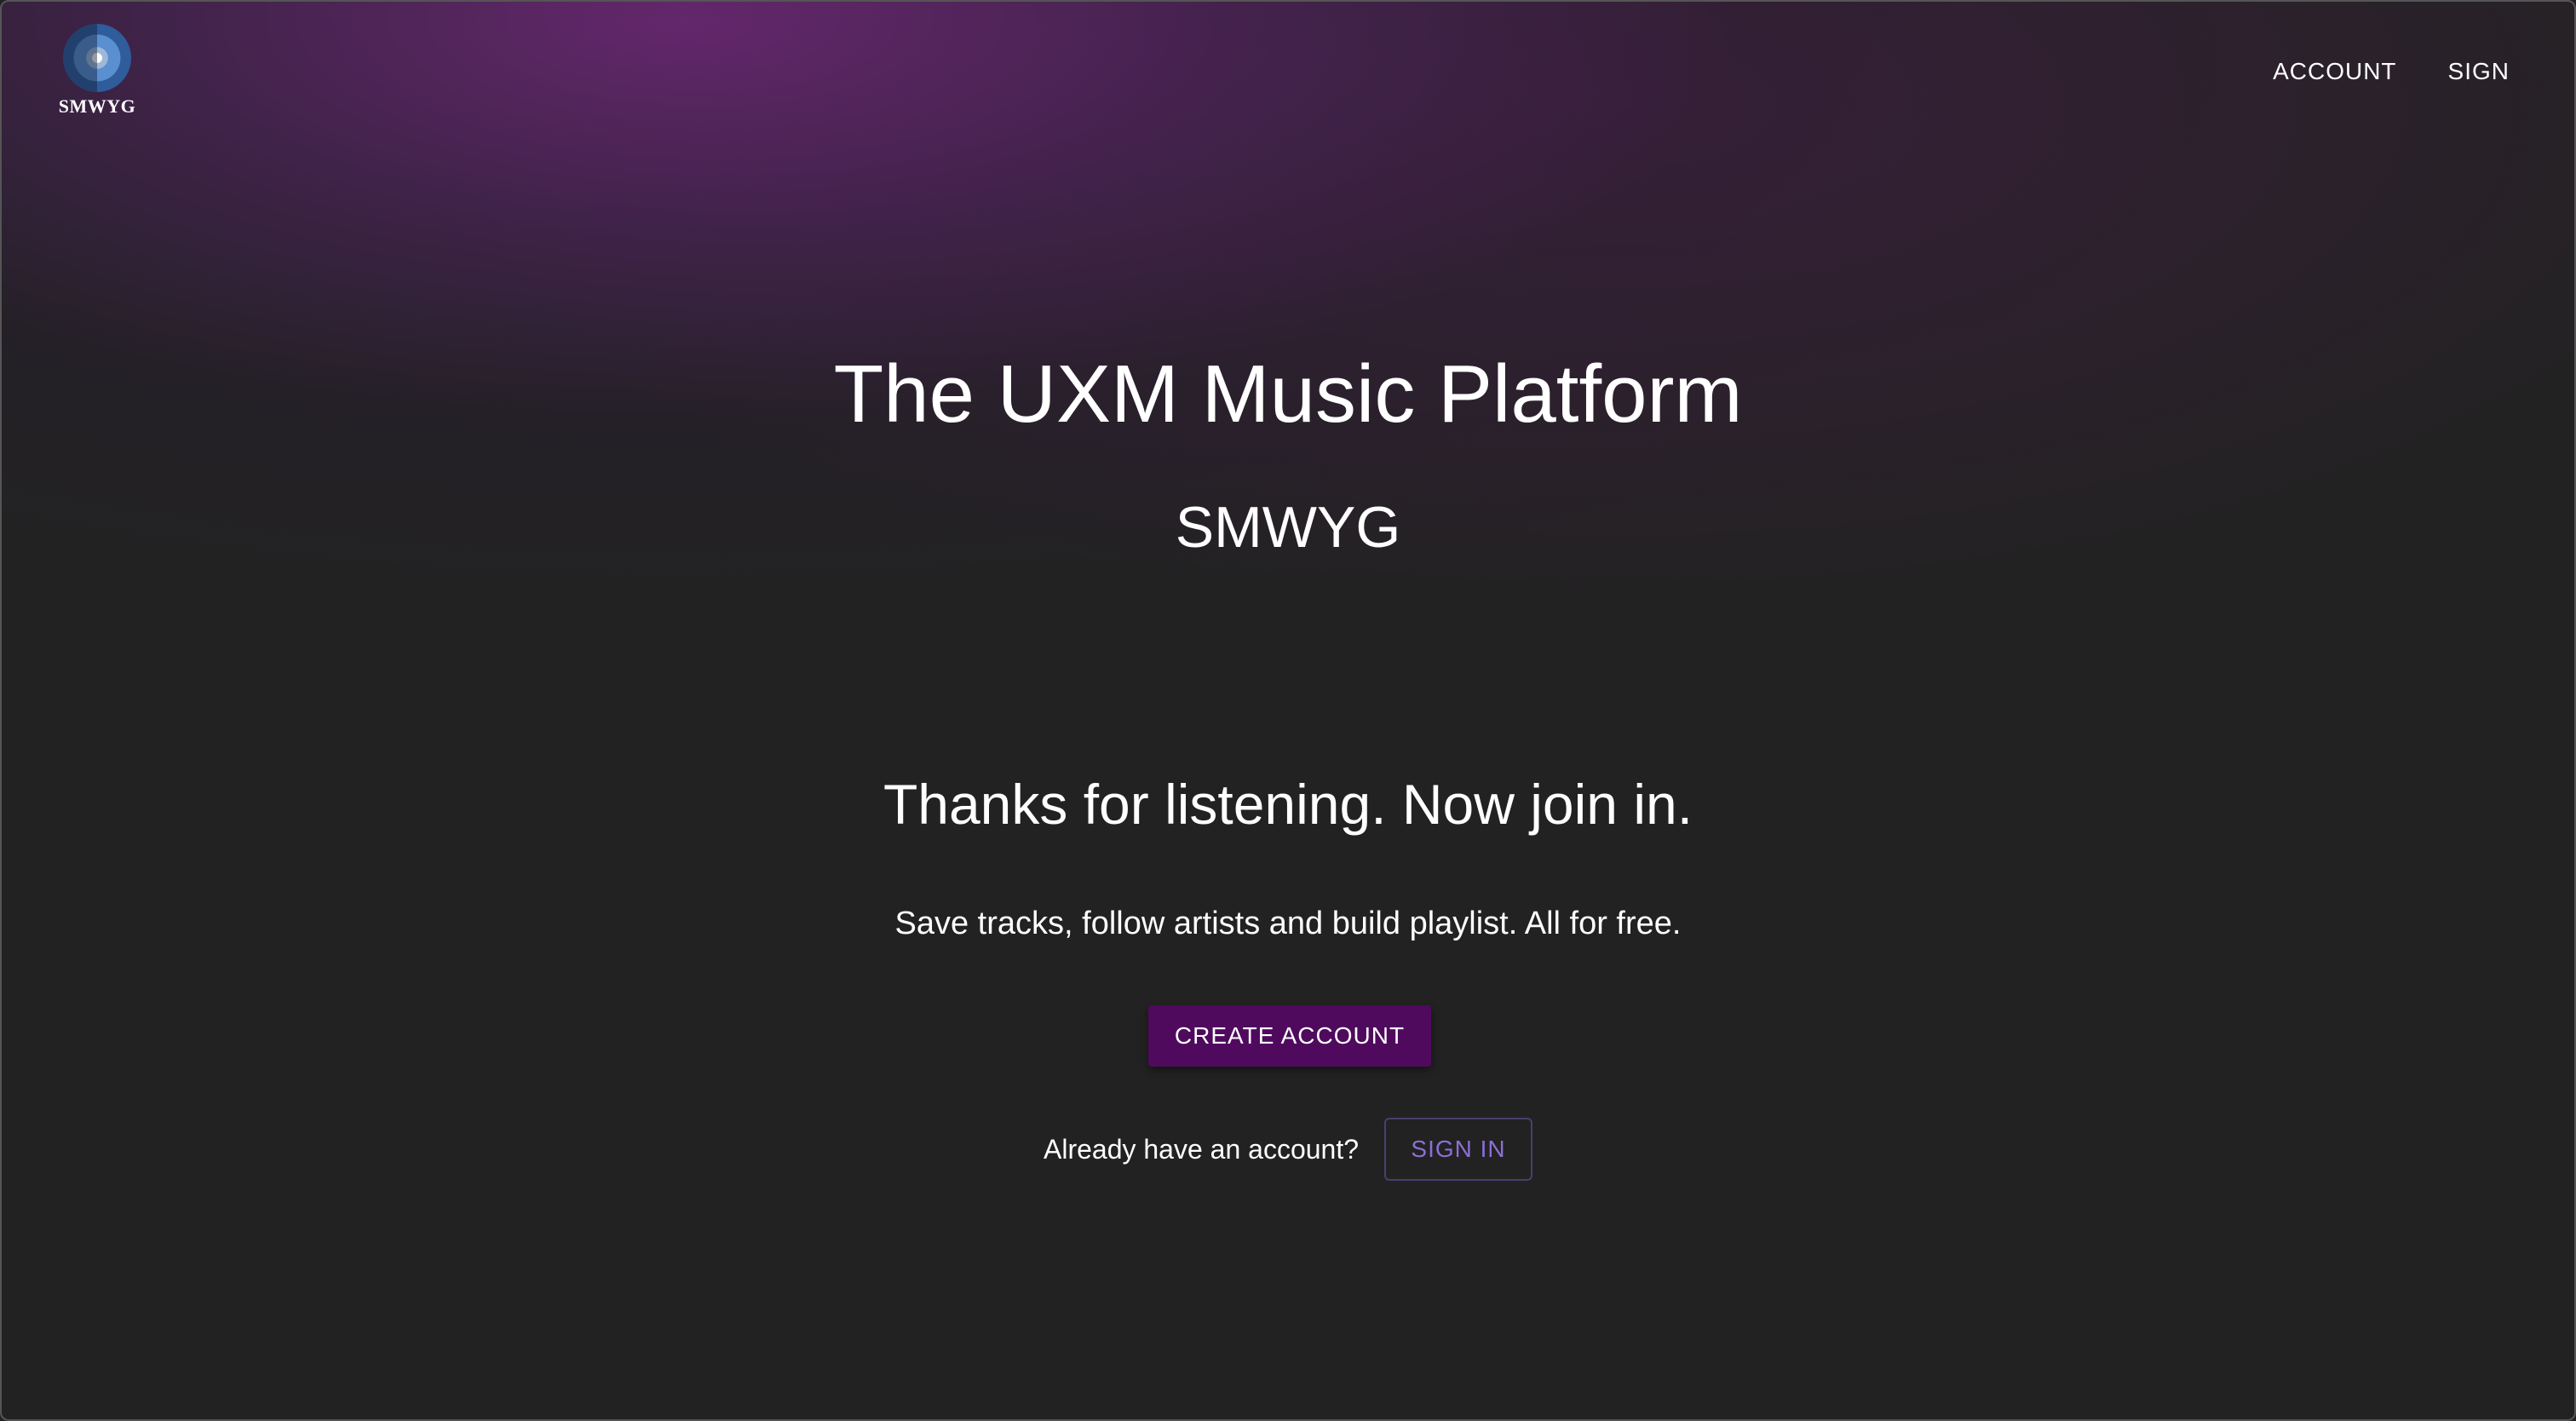  What do you see at coordinates (1288, 394) in the screenshot?
I see `hero-title: The UXM Music Platform` at bounding box center [1288, 394].